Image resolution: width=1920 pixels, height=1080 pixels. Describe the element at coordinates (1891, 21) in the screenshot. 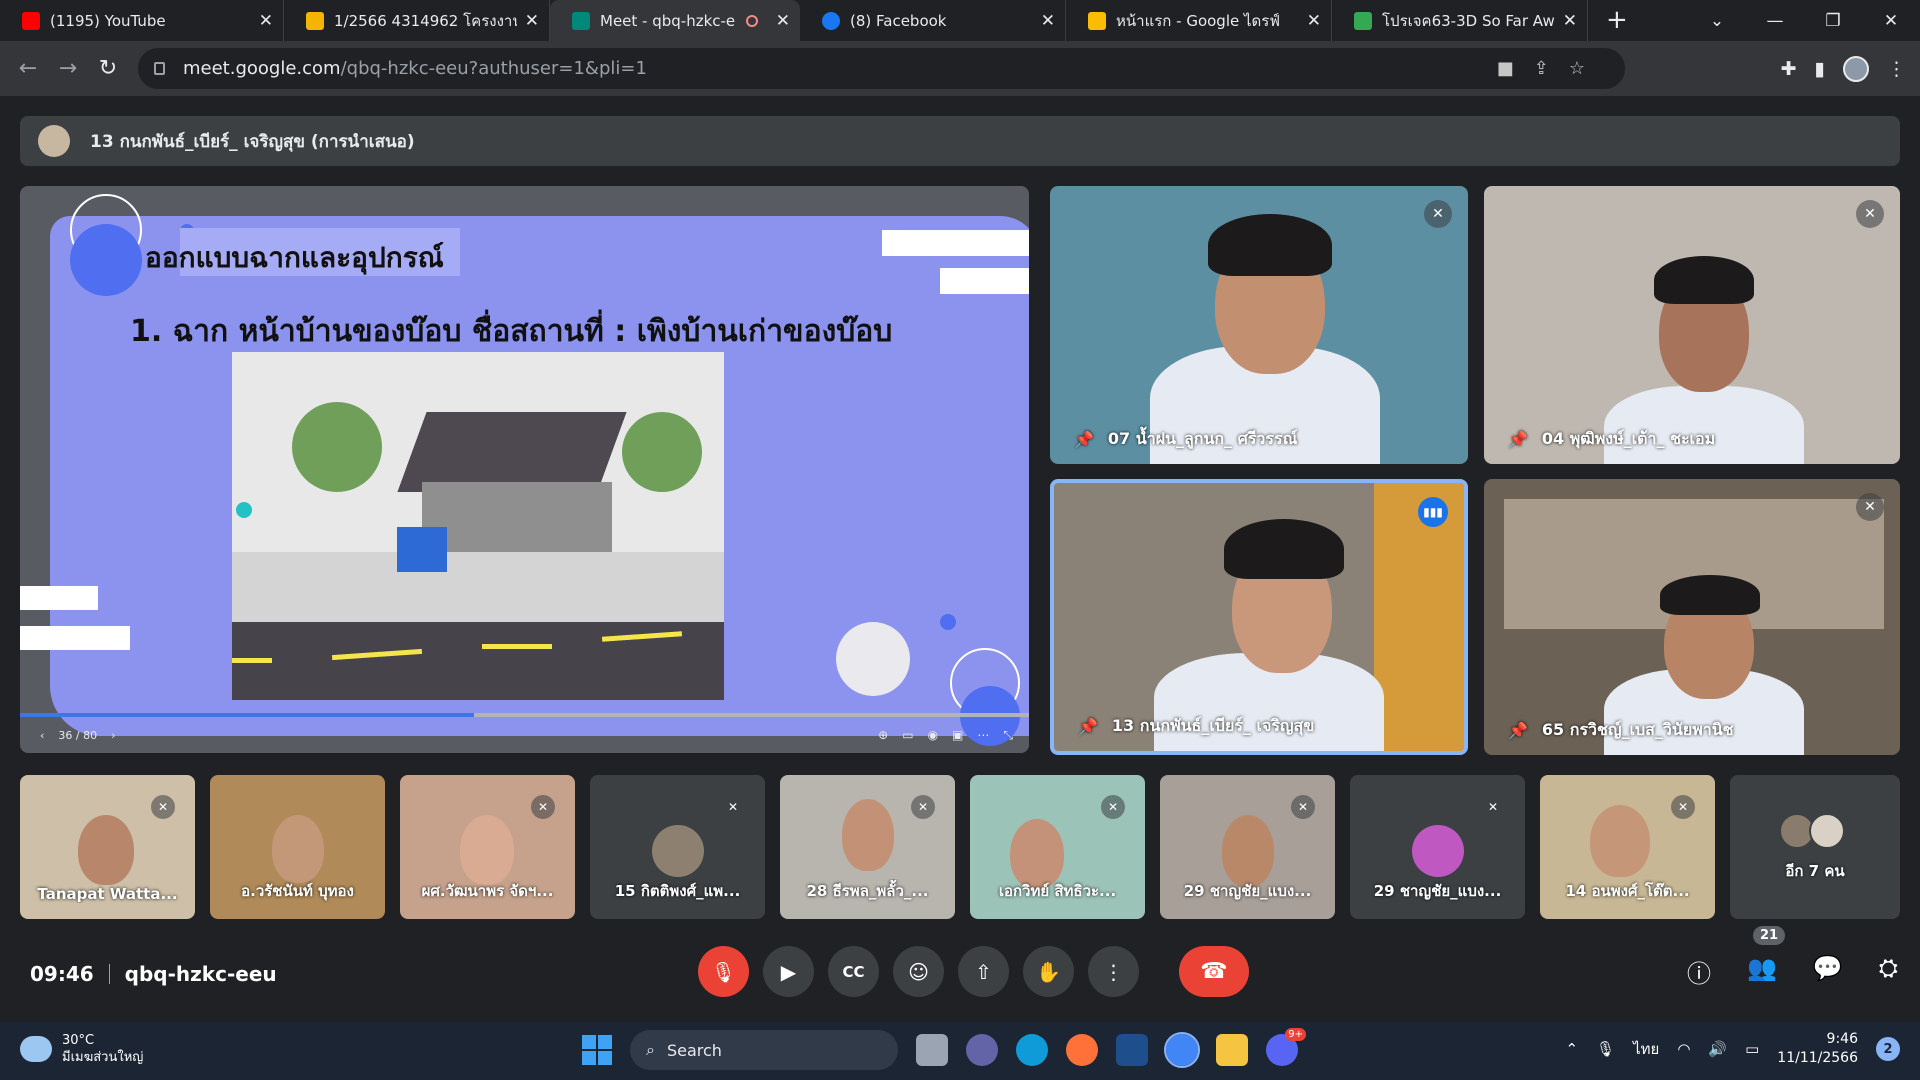

I see `close-window-button: ✕` at that location.